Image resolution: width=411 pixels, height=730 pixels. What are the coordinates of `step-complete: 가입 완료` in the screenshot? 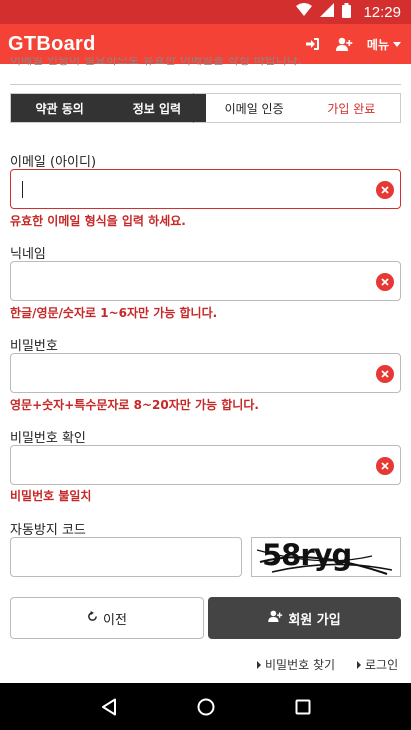 It's located at (351, 108).